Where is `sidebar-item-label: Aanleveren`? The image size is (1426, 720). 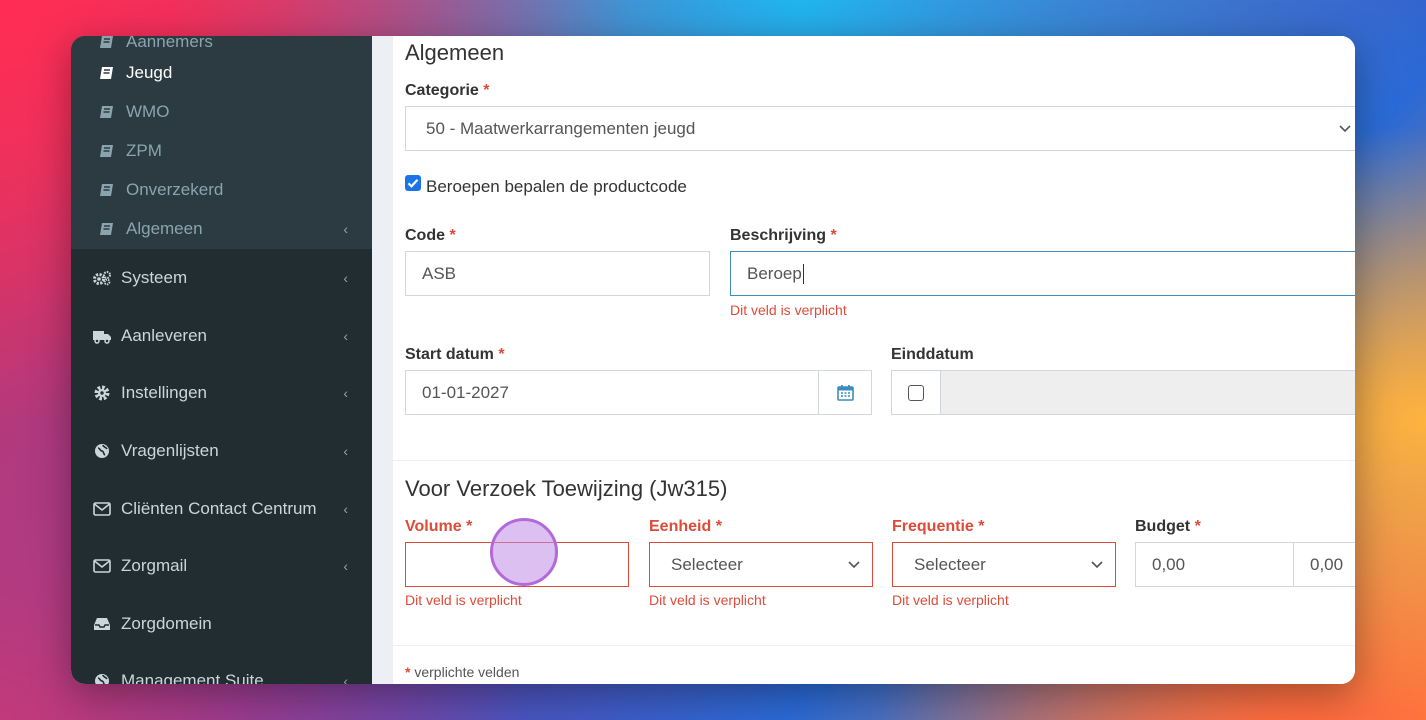
sidebar-item-label: Aanleveren is located at coordinates (164, 335).